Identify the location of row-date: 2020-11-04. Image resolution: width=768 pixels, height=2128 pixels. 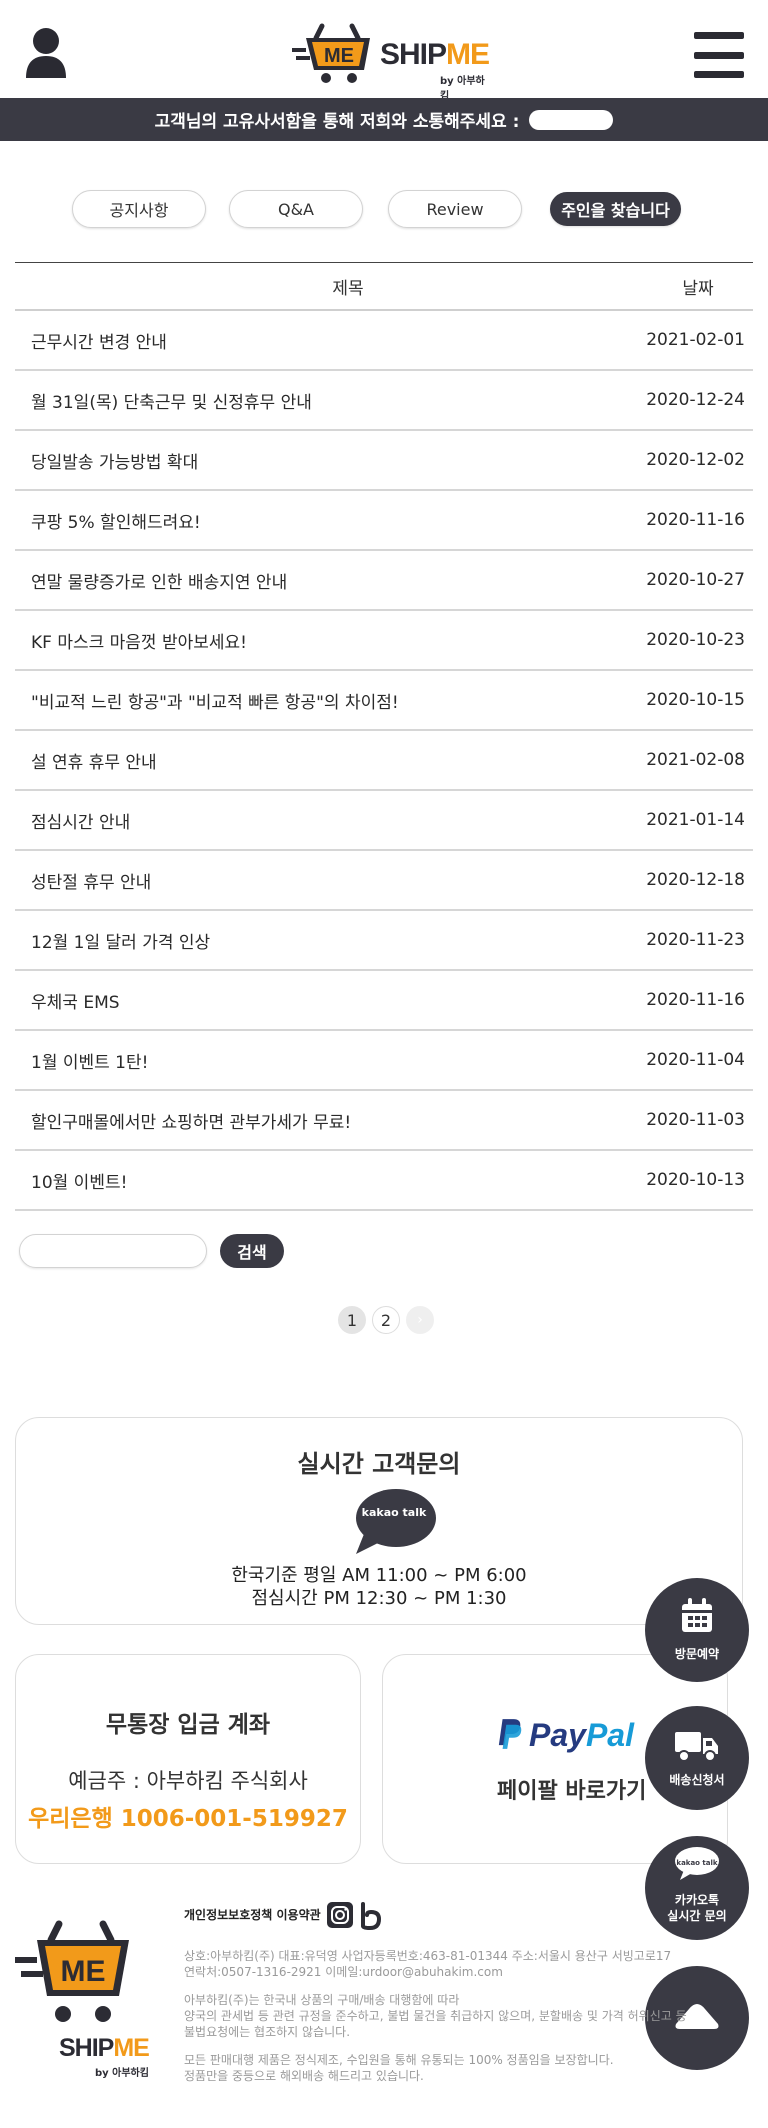
(695, 1060).